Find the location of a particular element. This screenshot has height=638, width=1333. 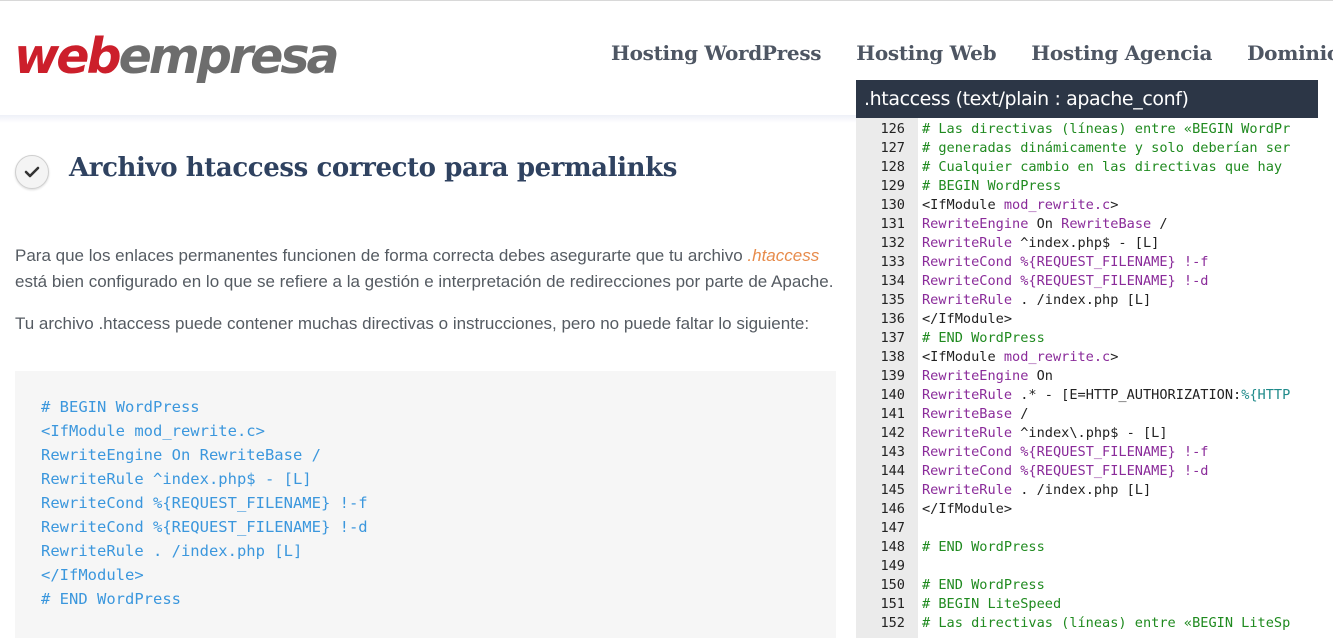

line-number: 151 is located at coordinates (892, 604).